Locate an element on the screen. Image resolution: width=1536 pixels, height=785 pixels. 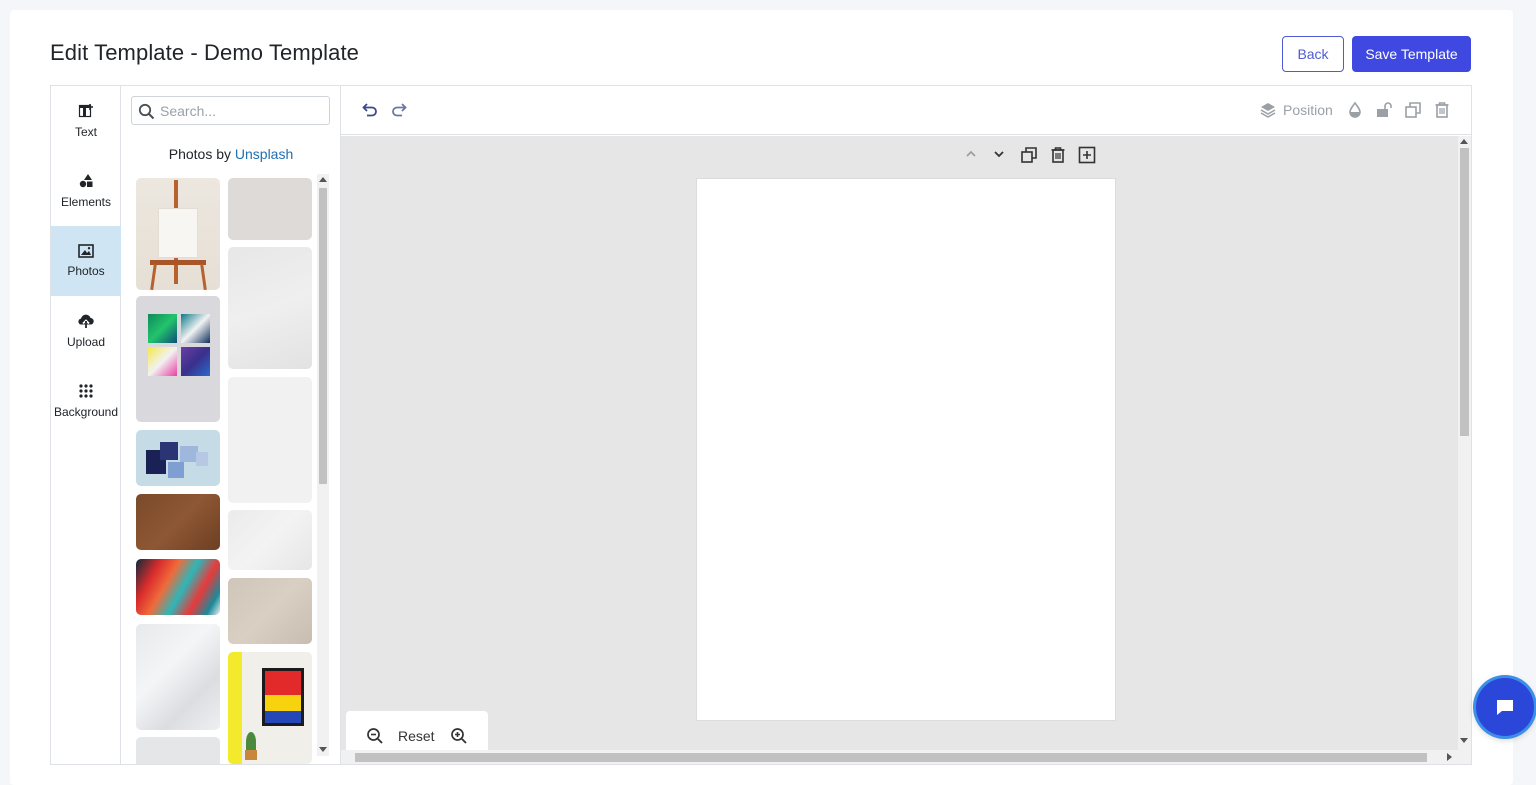
zoom-controls: Reset is located at coordinates (417, 732).